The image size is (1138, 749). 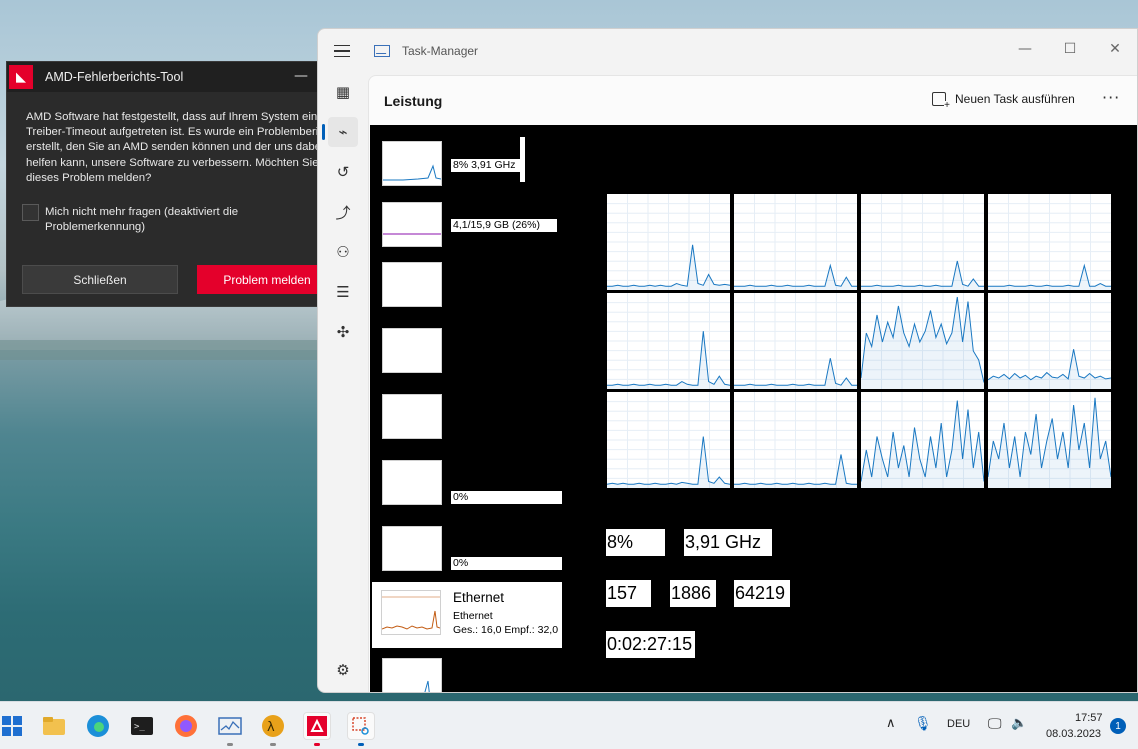 I want to click on chevron-up-icon: ∧, so click(x=891, y=723).